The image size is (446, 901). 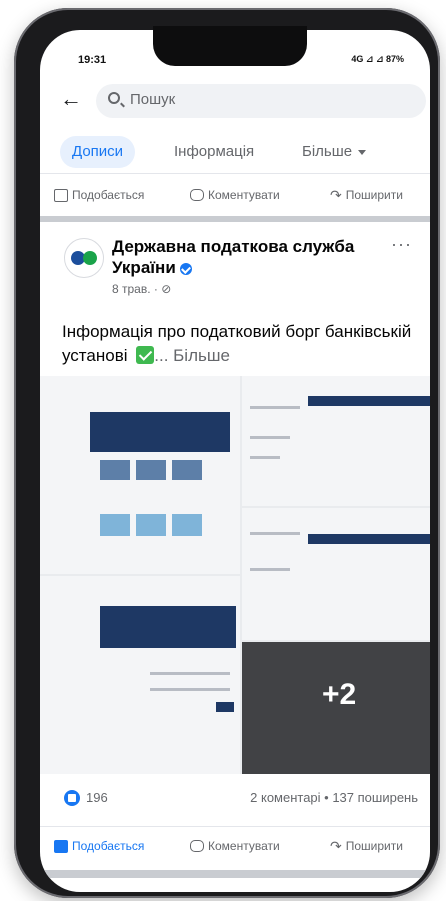 I want to click on post-stats: 196 2 коментарі • 137 поширень, so click(x=235, y=800).